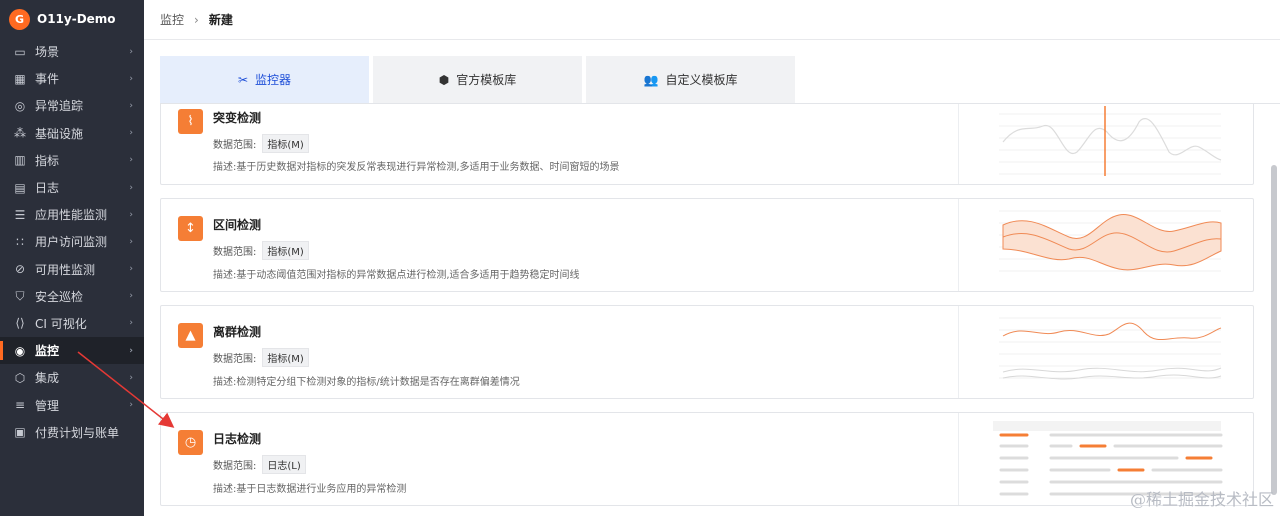 This screenshot has height=516, width=1280. I want to click on monitor-icon: ◉, so click(20, 350).